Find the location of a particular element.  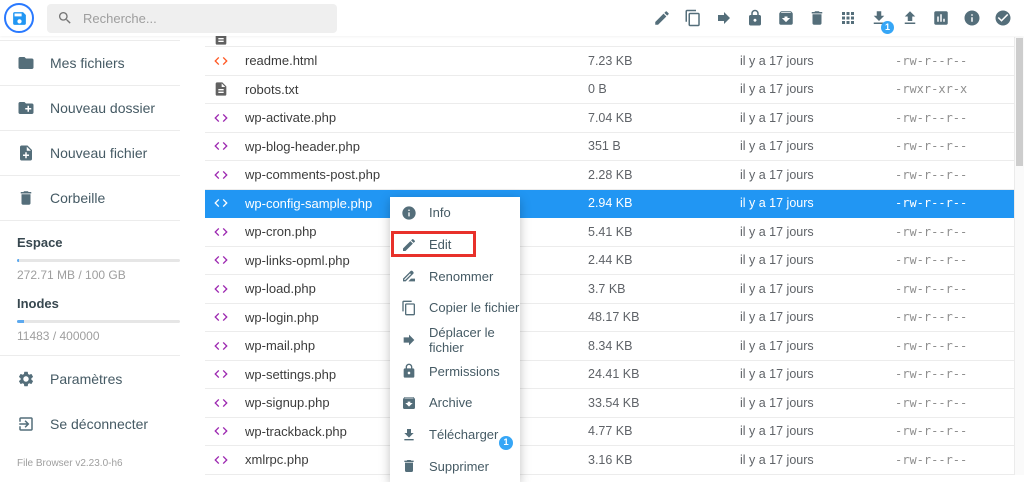

upload-icon is located at coordinates (910, 18).